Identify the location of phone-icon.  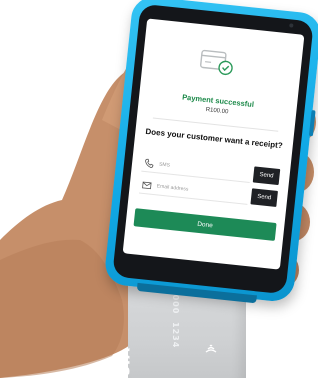
(149, 163).